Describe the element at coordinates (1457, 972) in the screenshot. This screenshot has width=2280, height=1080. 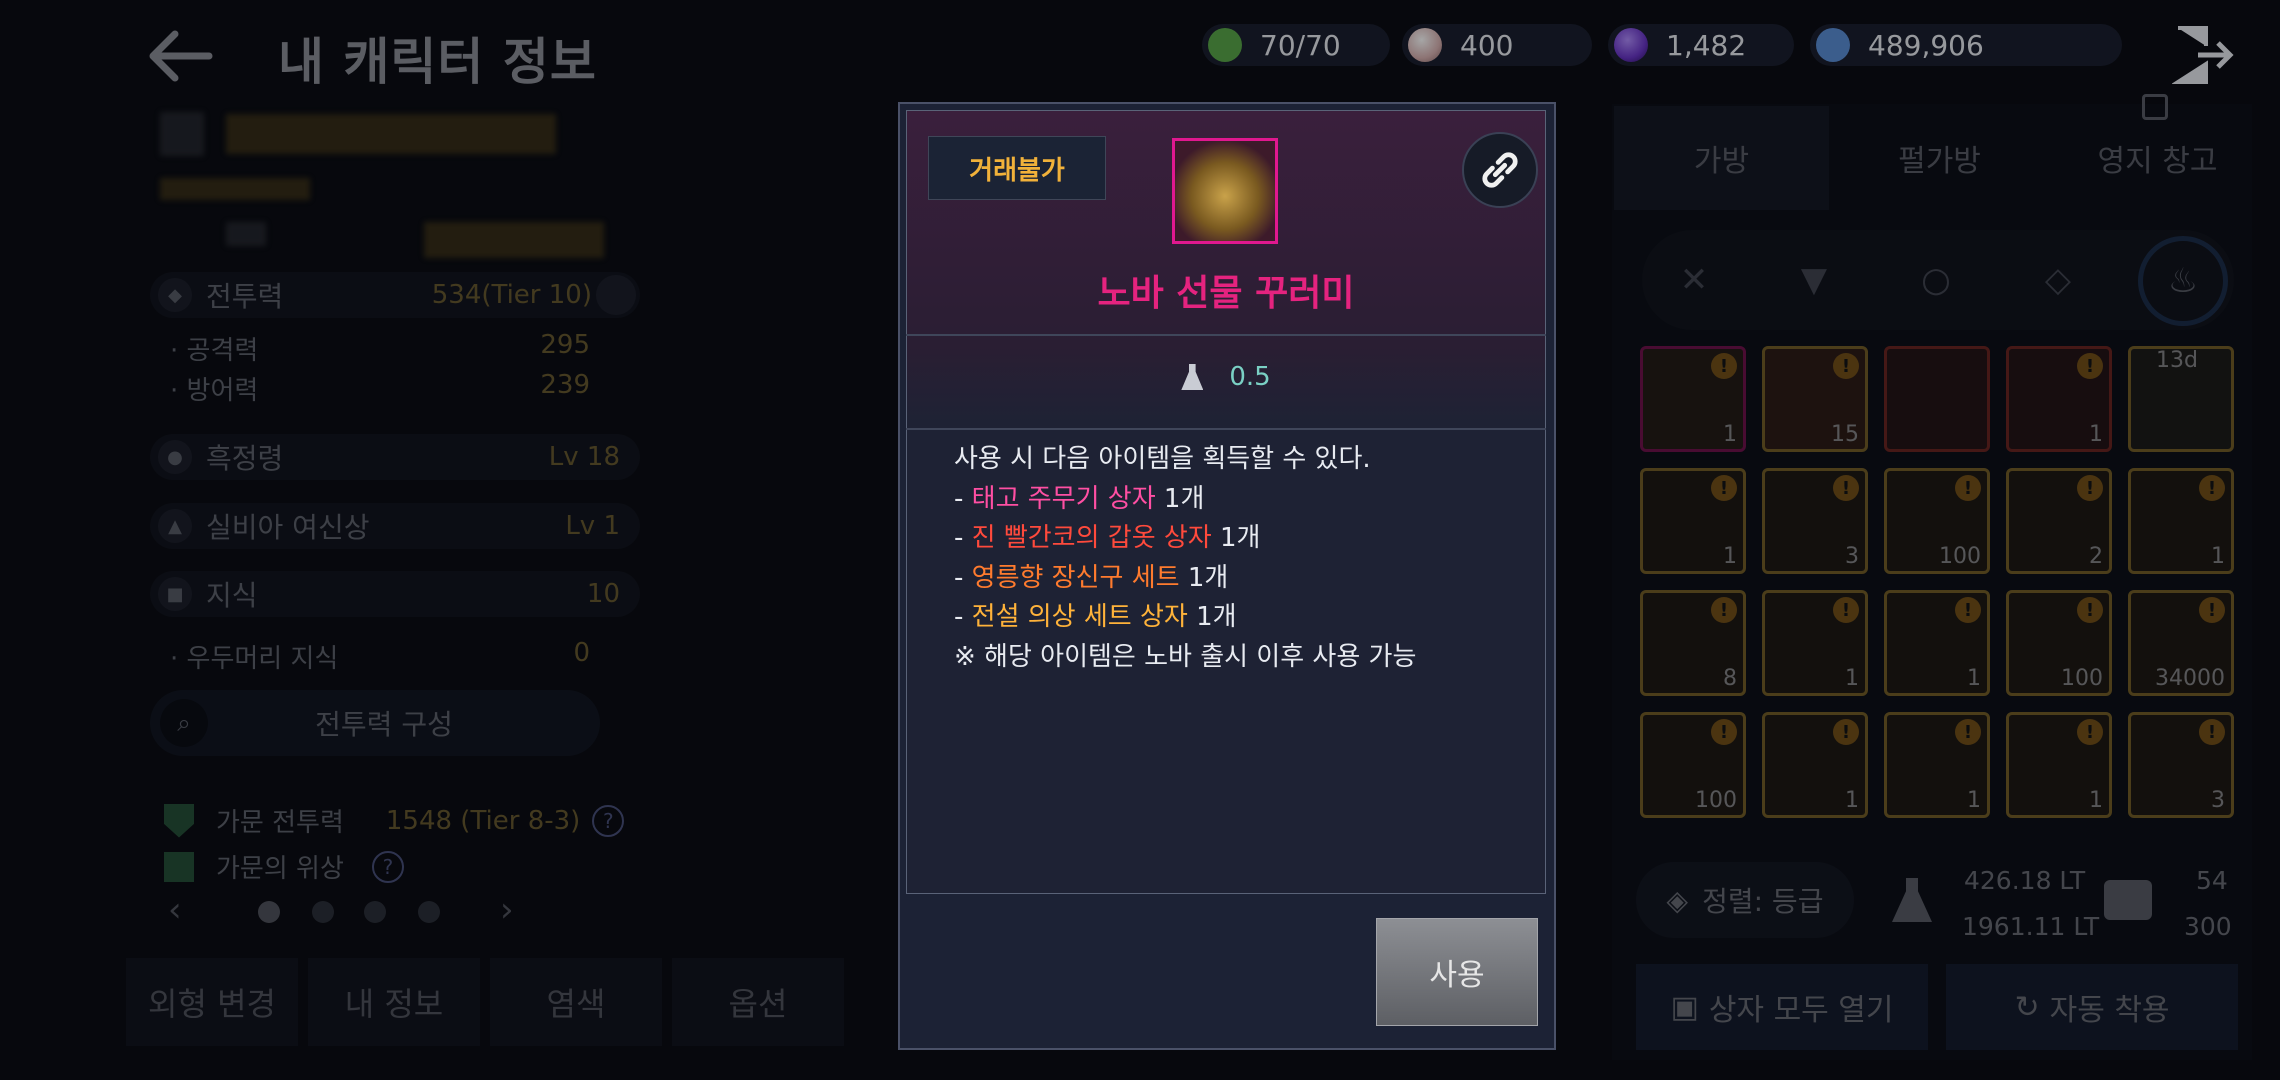
I see `use-button: 사용` at that location.